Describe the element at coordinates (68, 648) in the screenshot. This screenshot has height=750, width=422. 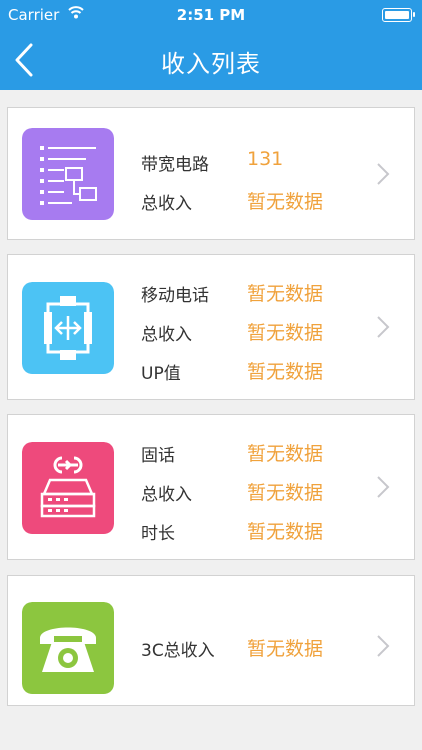
I see `telephone-icon` at that location.